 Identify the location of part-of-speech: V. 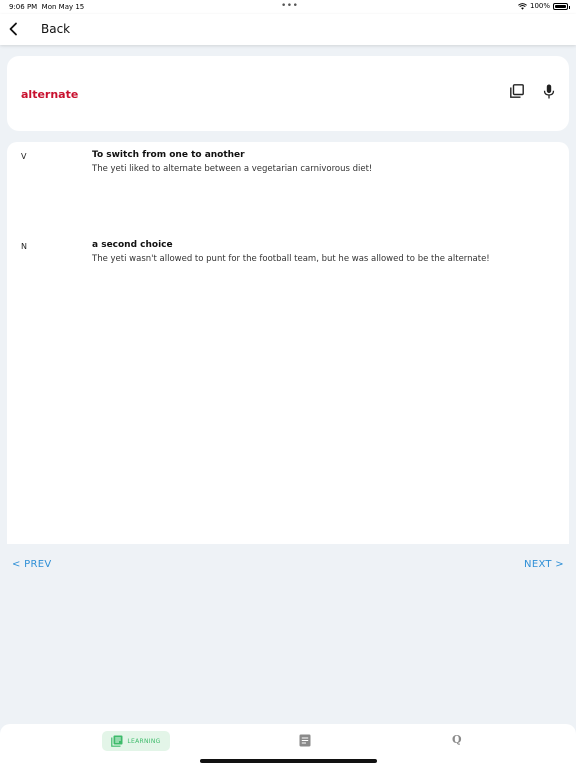
(24, 156).